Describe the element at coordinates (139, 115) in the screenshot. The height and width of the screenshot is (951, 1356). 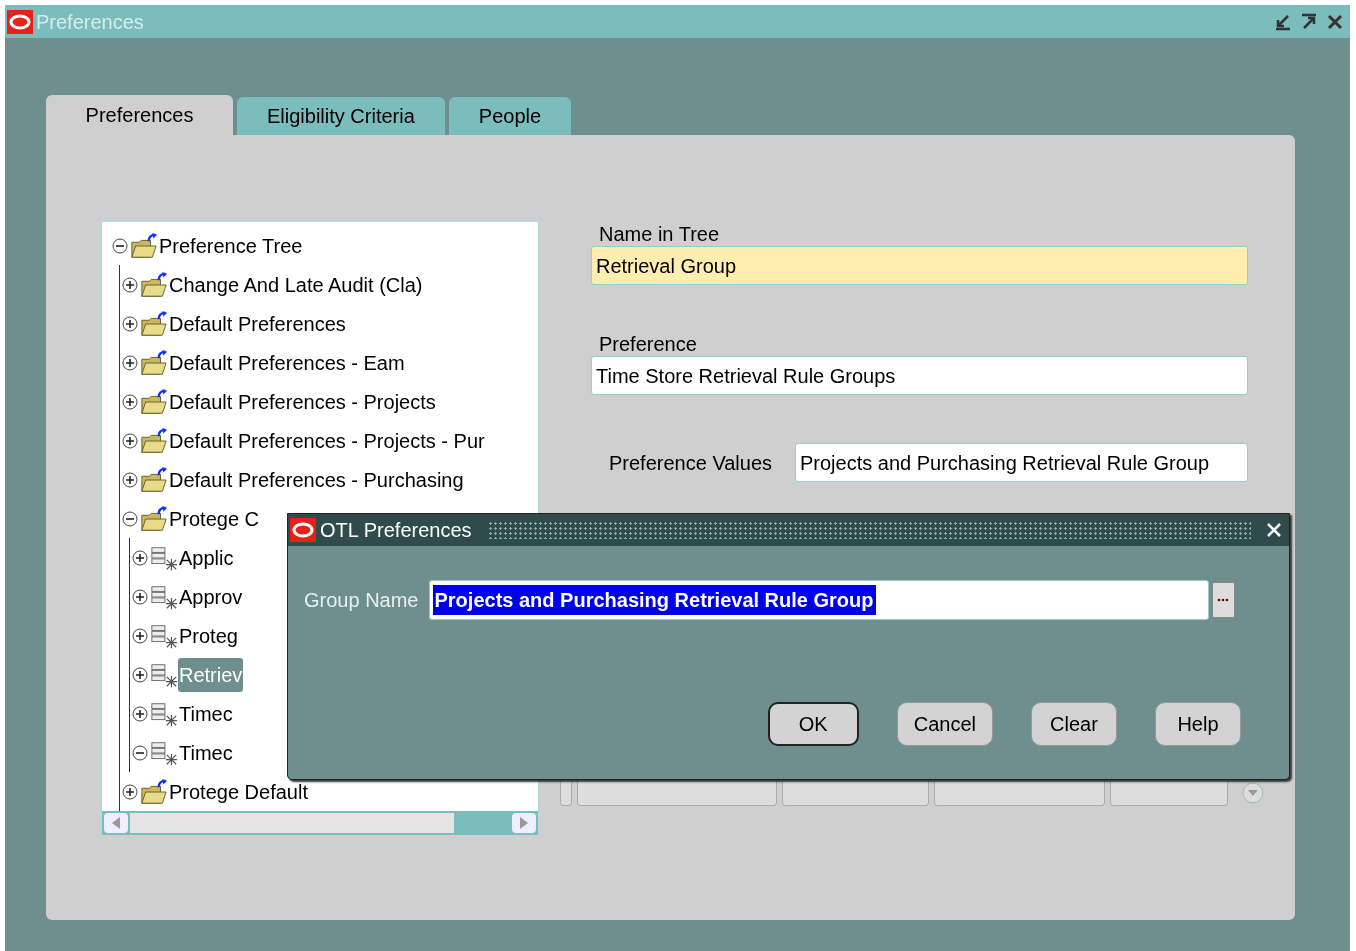
I see `tab: Preferences` at that location.